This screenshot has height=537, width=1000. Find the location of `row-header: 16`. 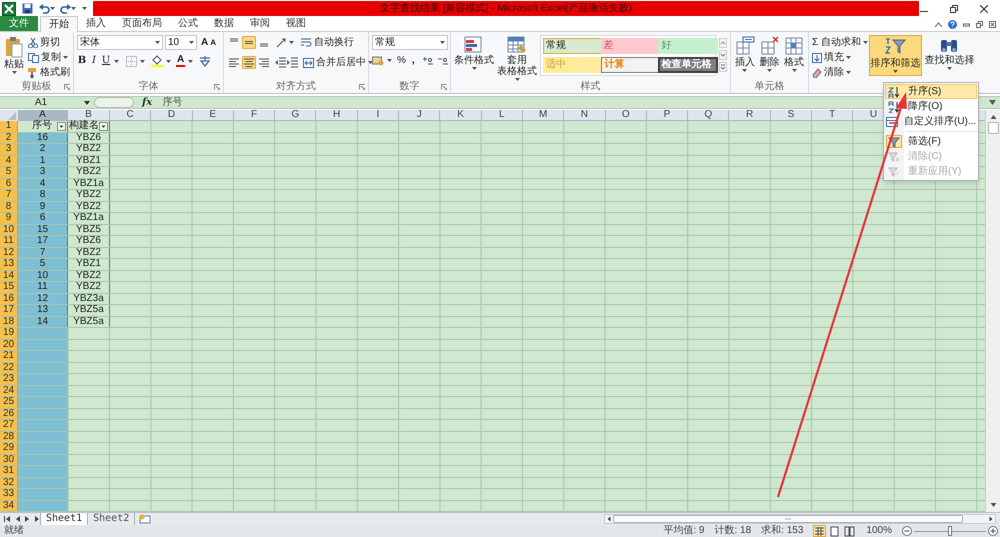

row-header: 16 is located at coordinates (9, 299).